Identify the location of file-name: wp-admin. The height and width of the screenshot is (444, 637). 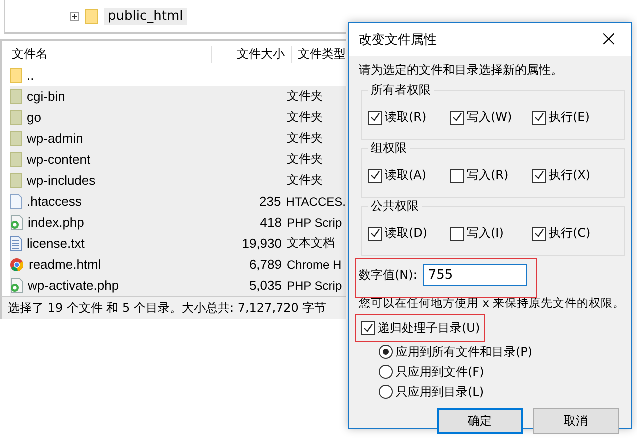
(55, 138).